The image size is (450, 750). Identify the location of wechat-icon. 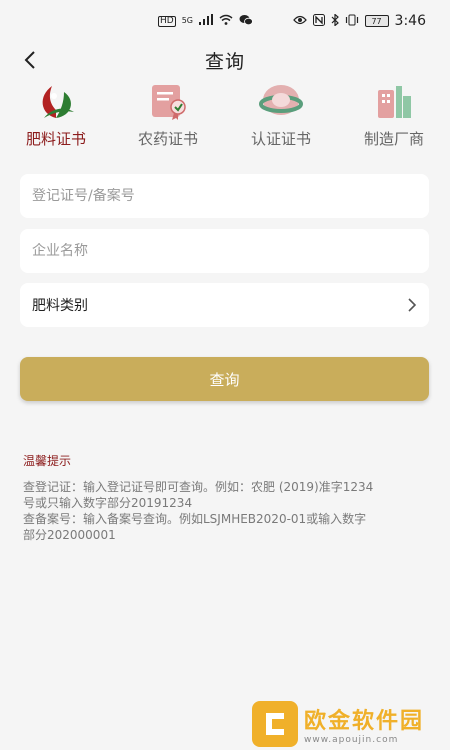
(246, 21).